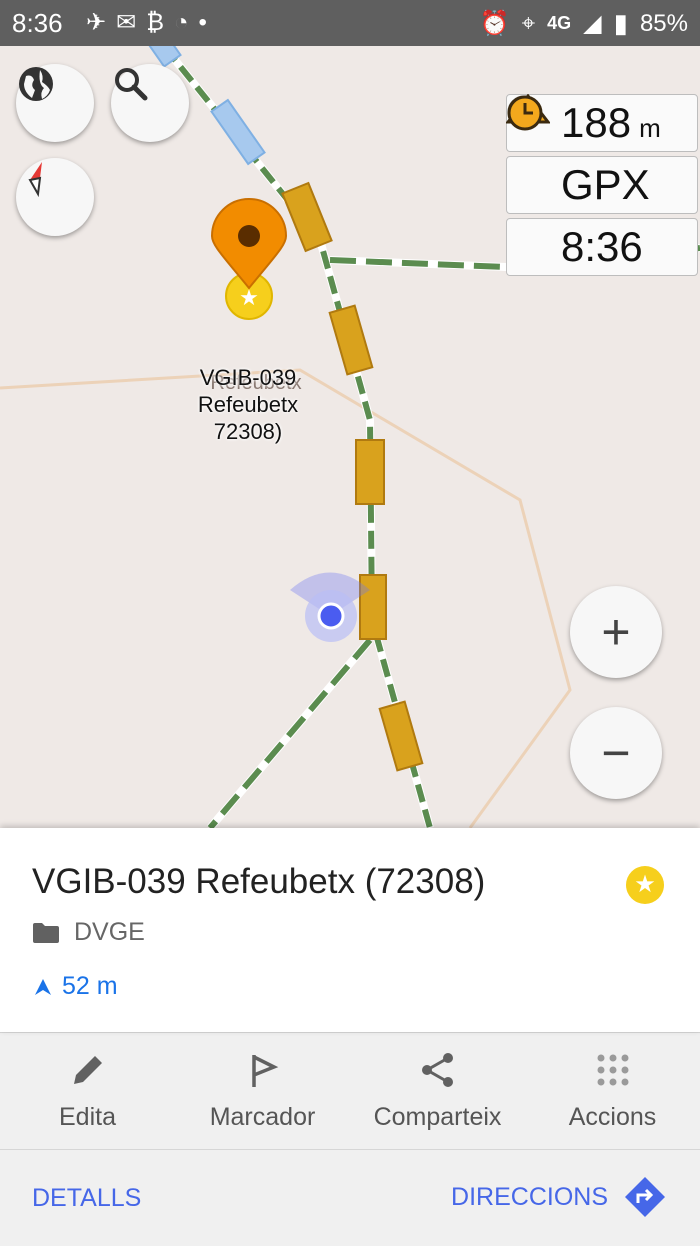 The height and width of the screenshot is (1246, 700). What do you see at coordinates (494, 23) in the screenshot?
I see `alarm-icon: ⏰` at bounding box center [494, 23].